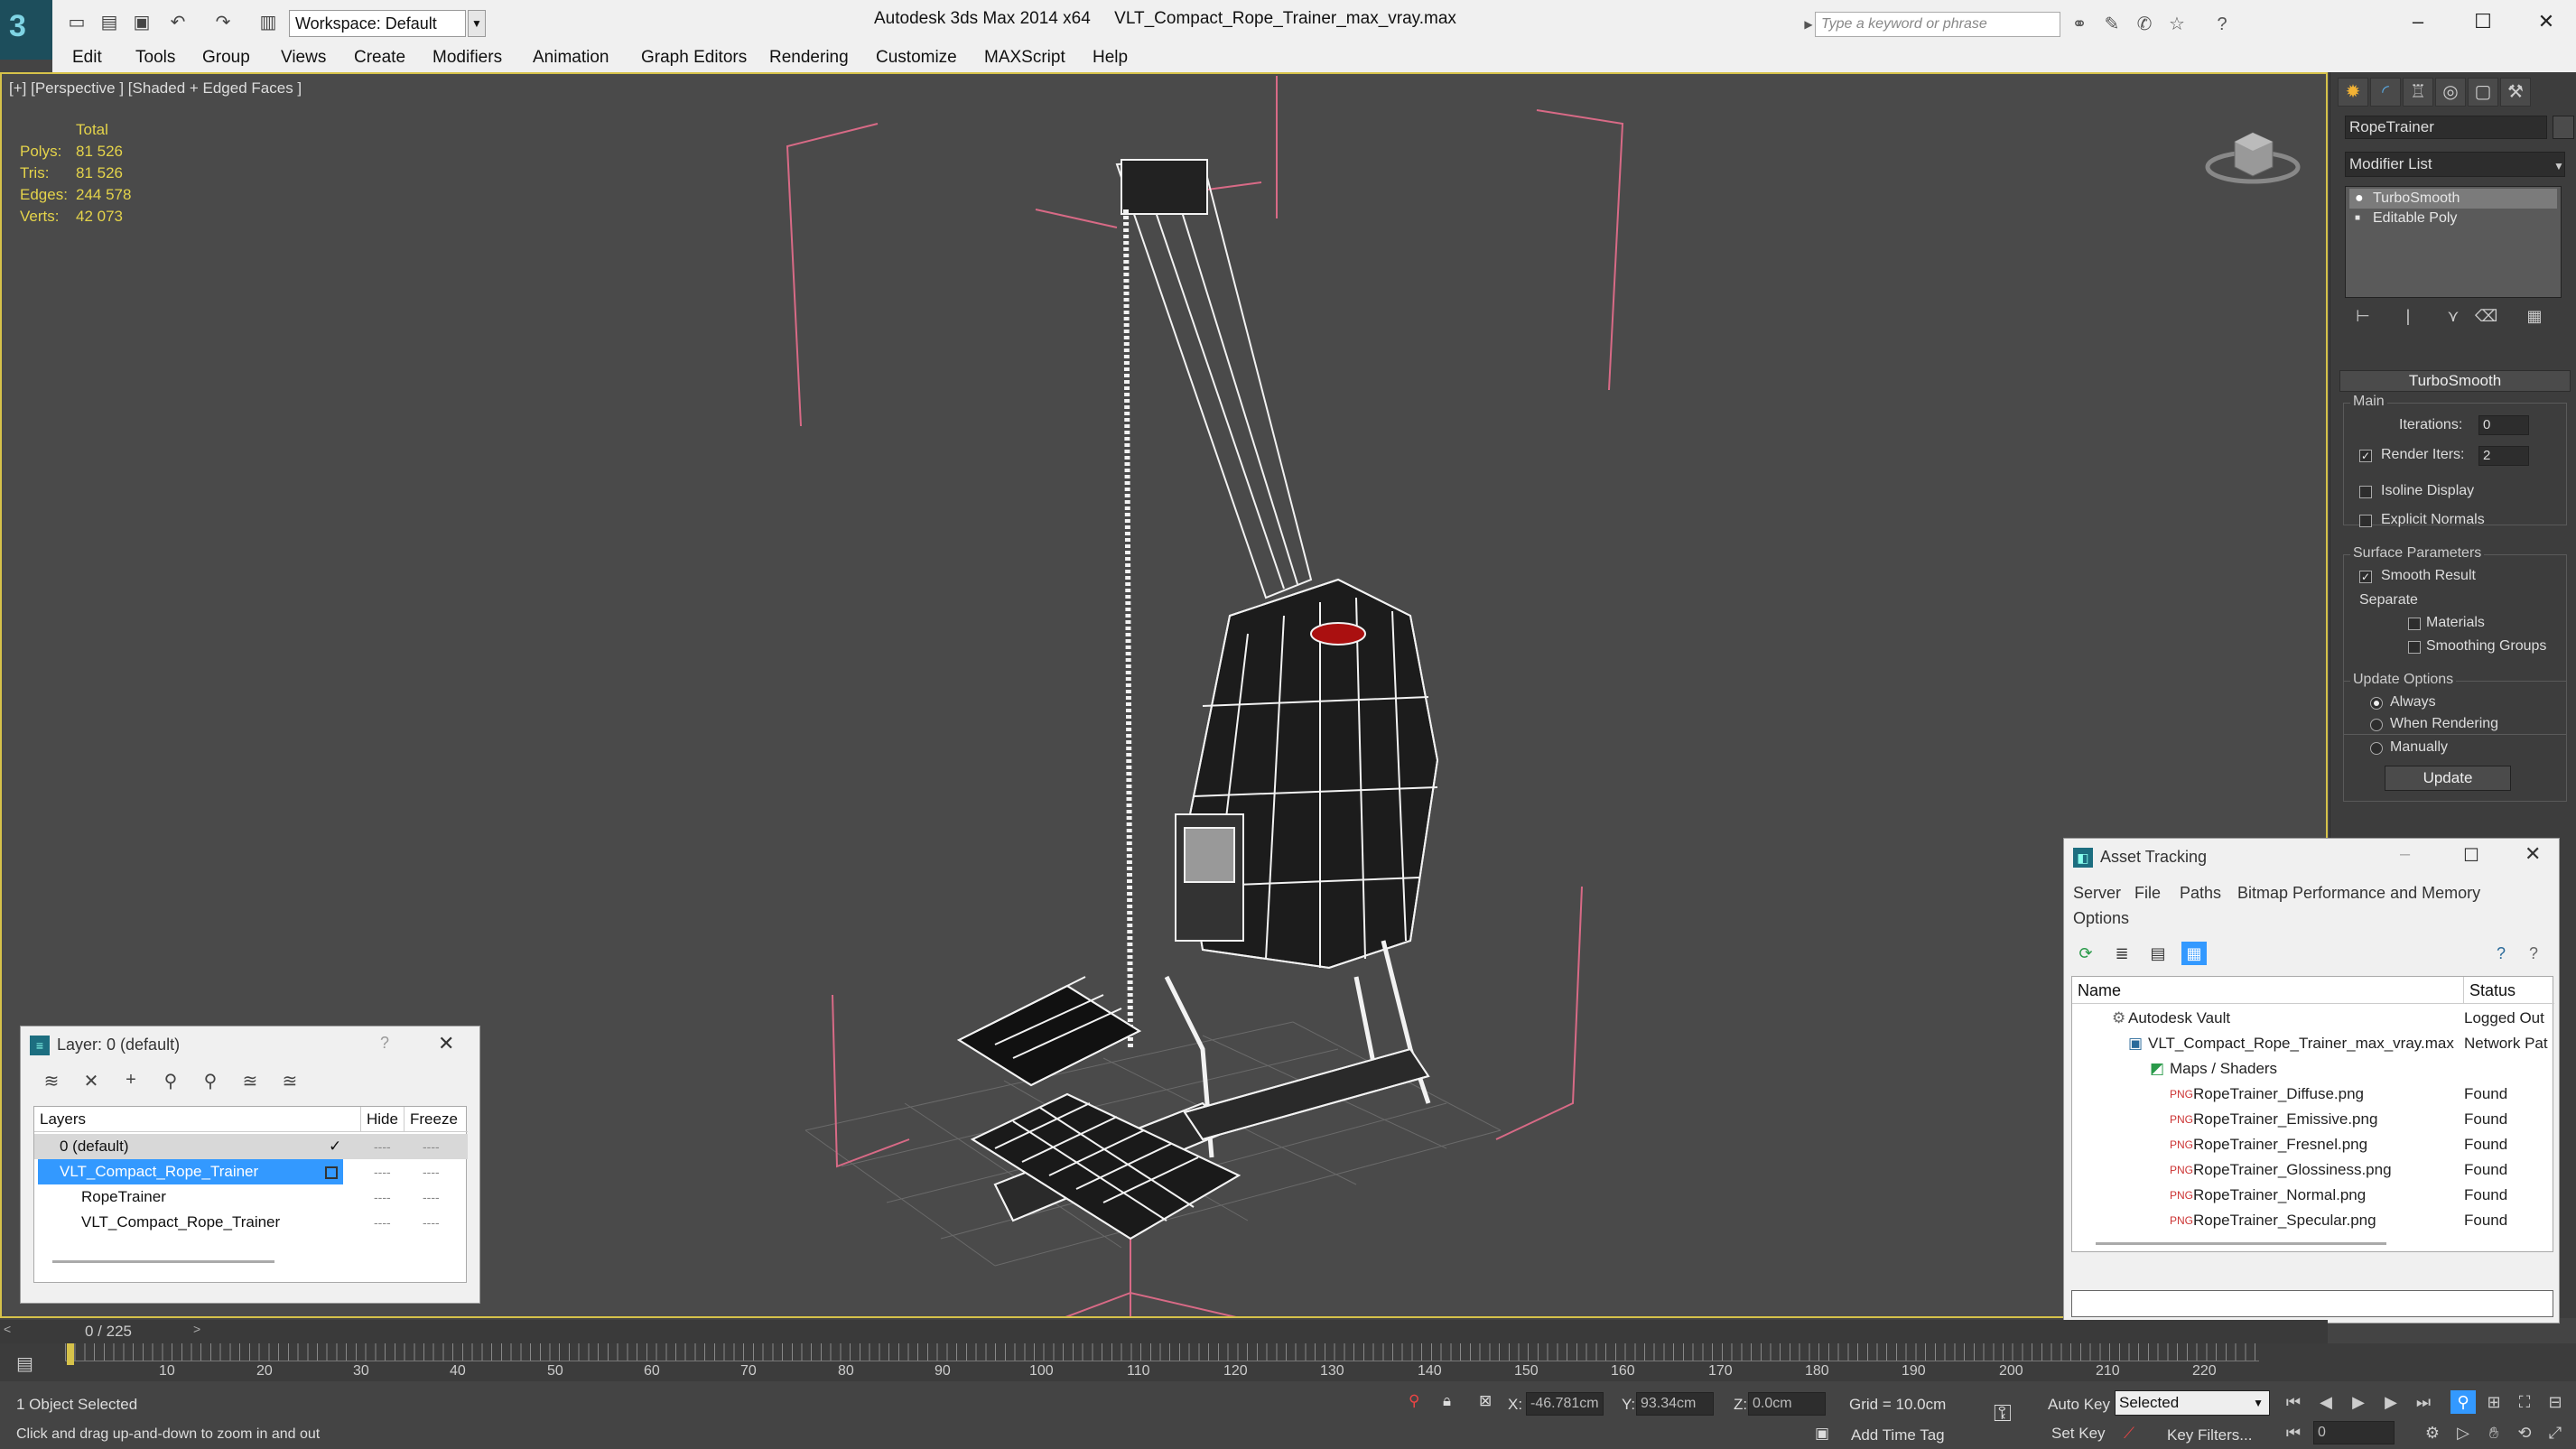  I want to click on next-frame-icon: ▶, so click(2391, 1402).